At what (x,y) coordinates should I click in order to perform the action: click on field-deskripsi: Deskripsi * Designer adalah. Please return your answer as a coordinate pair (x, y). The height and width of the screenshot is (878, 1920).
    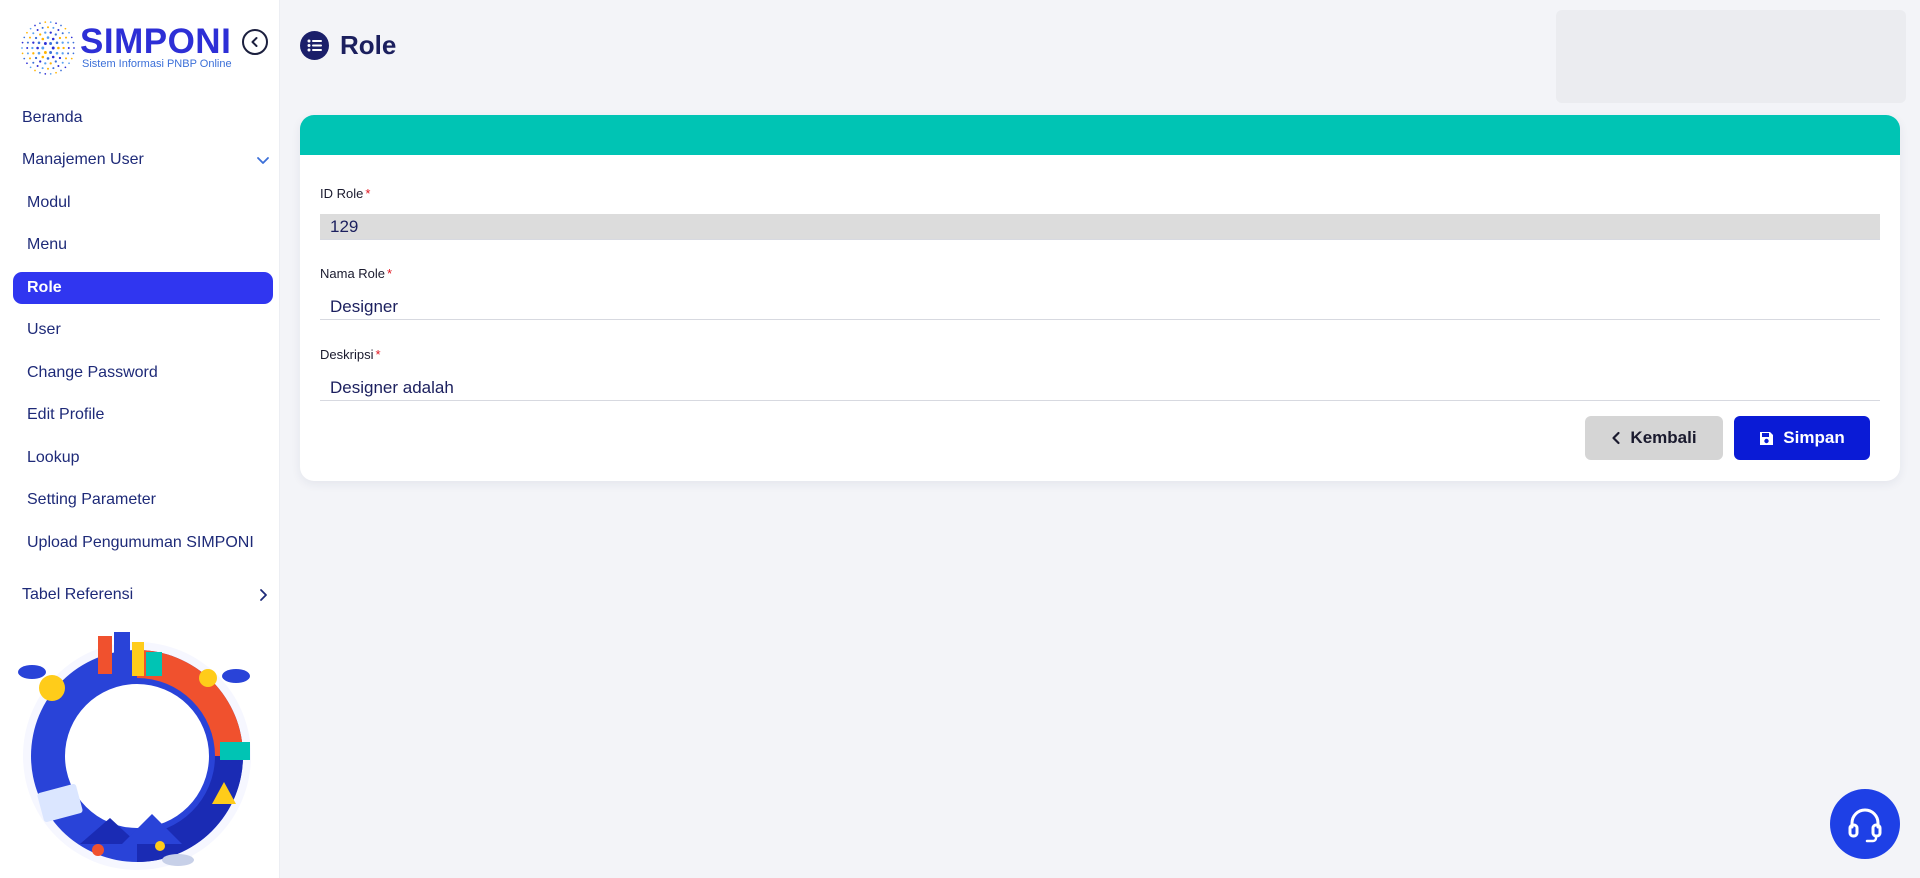
    Looking at the image, I should click on (1100, 374).